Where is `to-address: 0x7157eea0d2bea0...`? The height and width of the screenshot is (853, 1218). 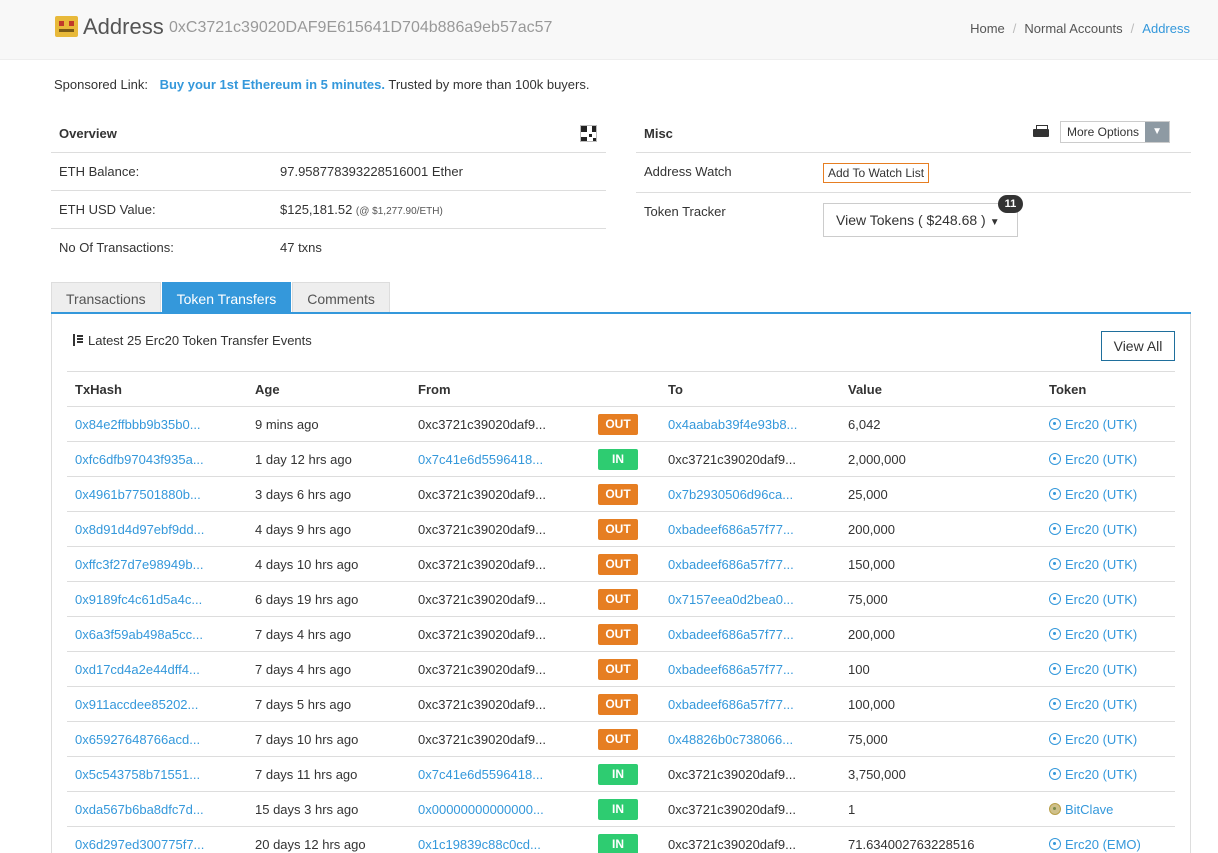
to-address: 0x7157eea0d2bea0... is located at coordinates (750, 599).